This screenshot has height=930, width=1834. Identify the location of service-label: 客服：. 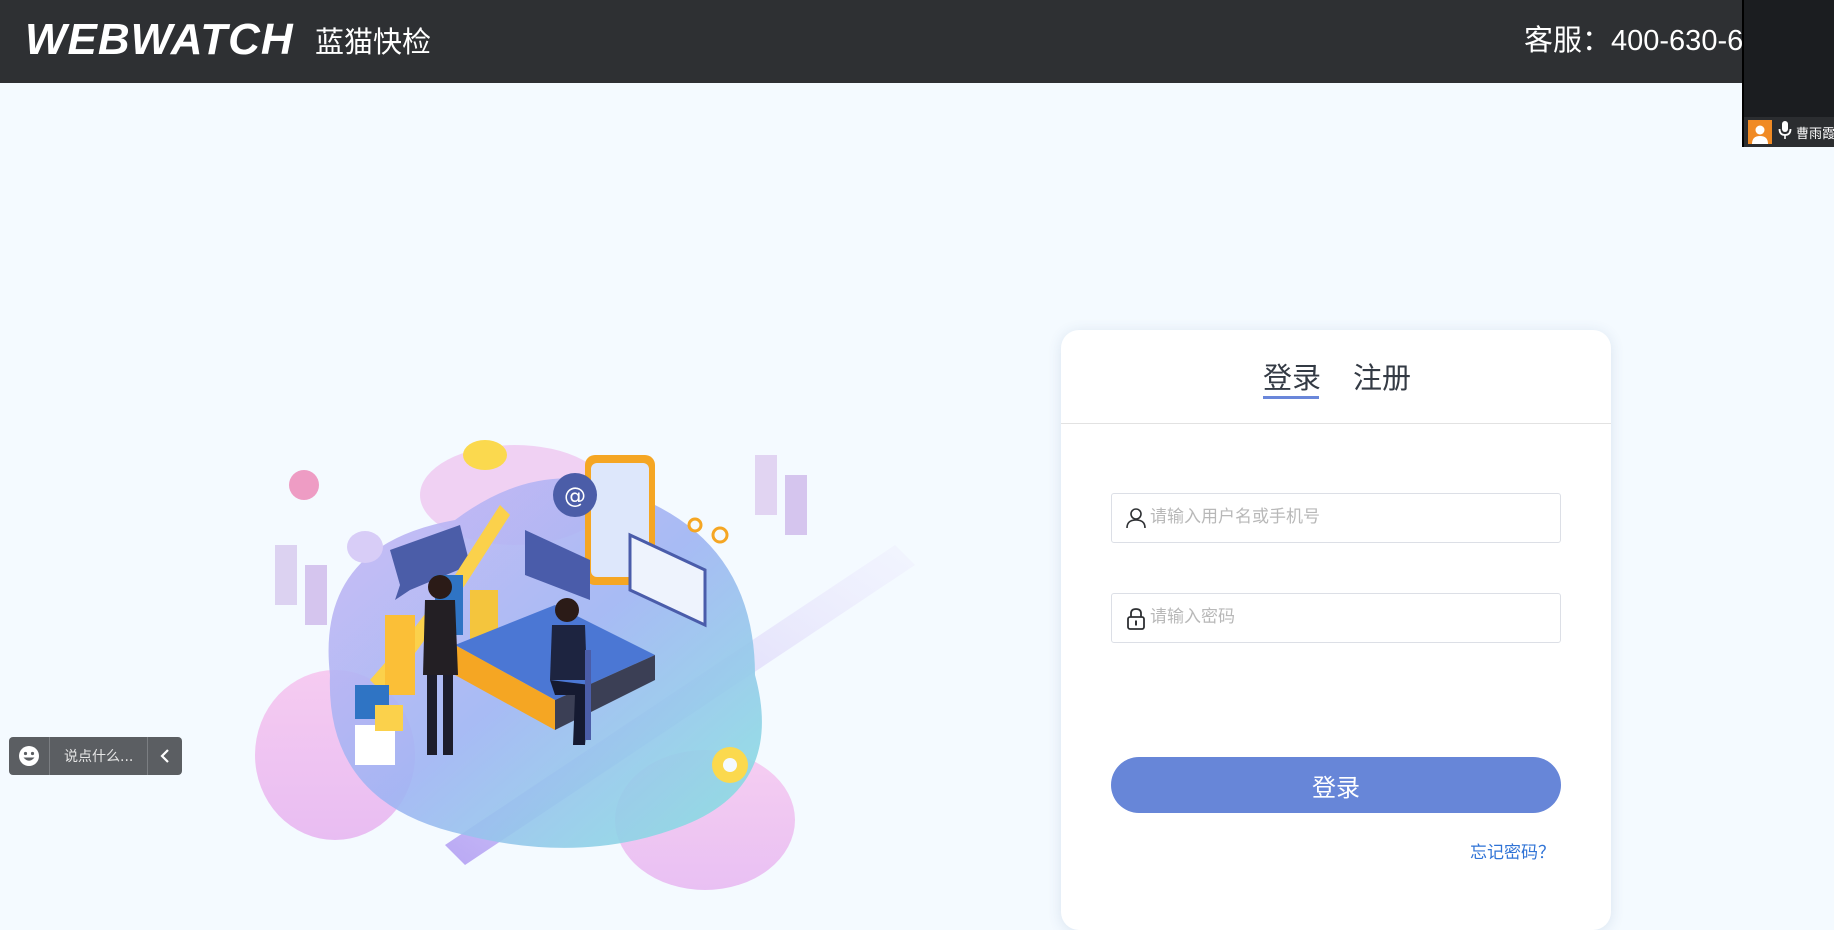
(1568, 41).